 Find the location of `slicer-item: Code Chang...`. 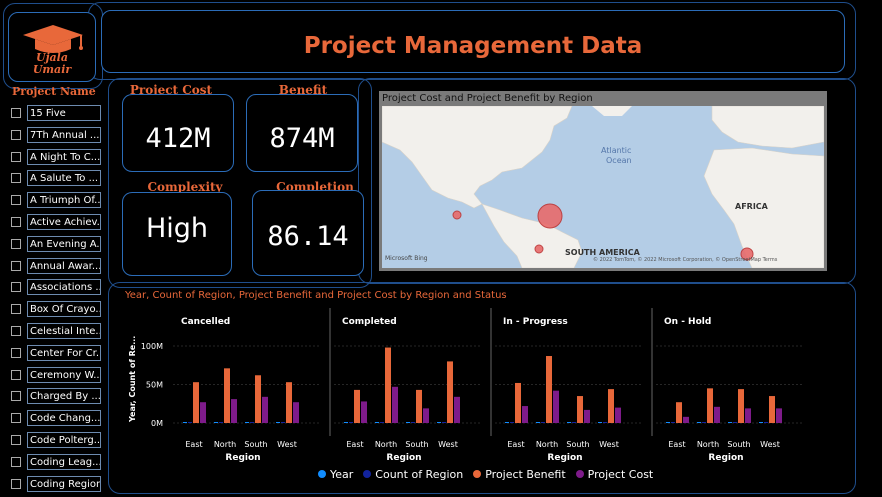

slicer-item: Code Chang... is located at coordinates (56, 418).